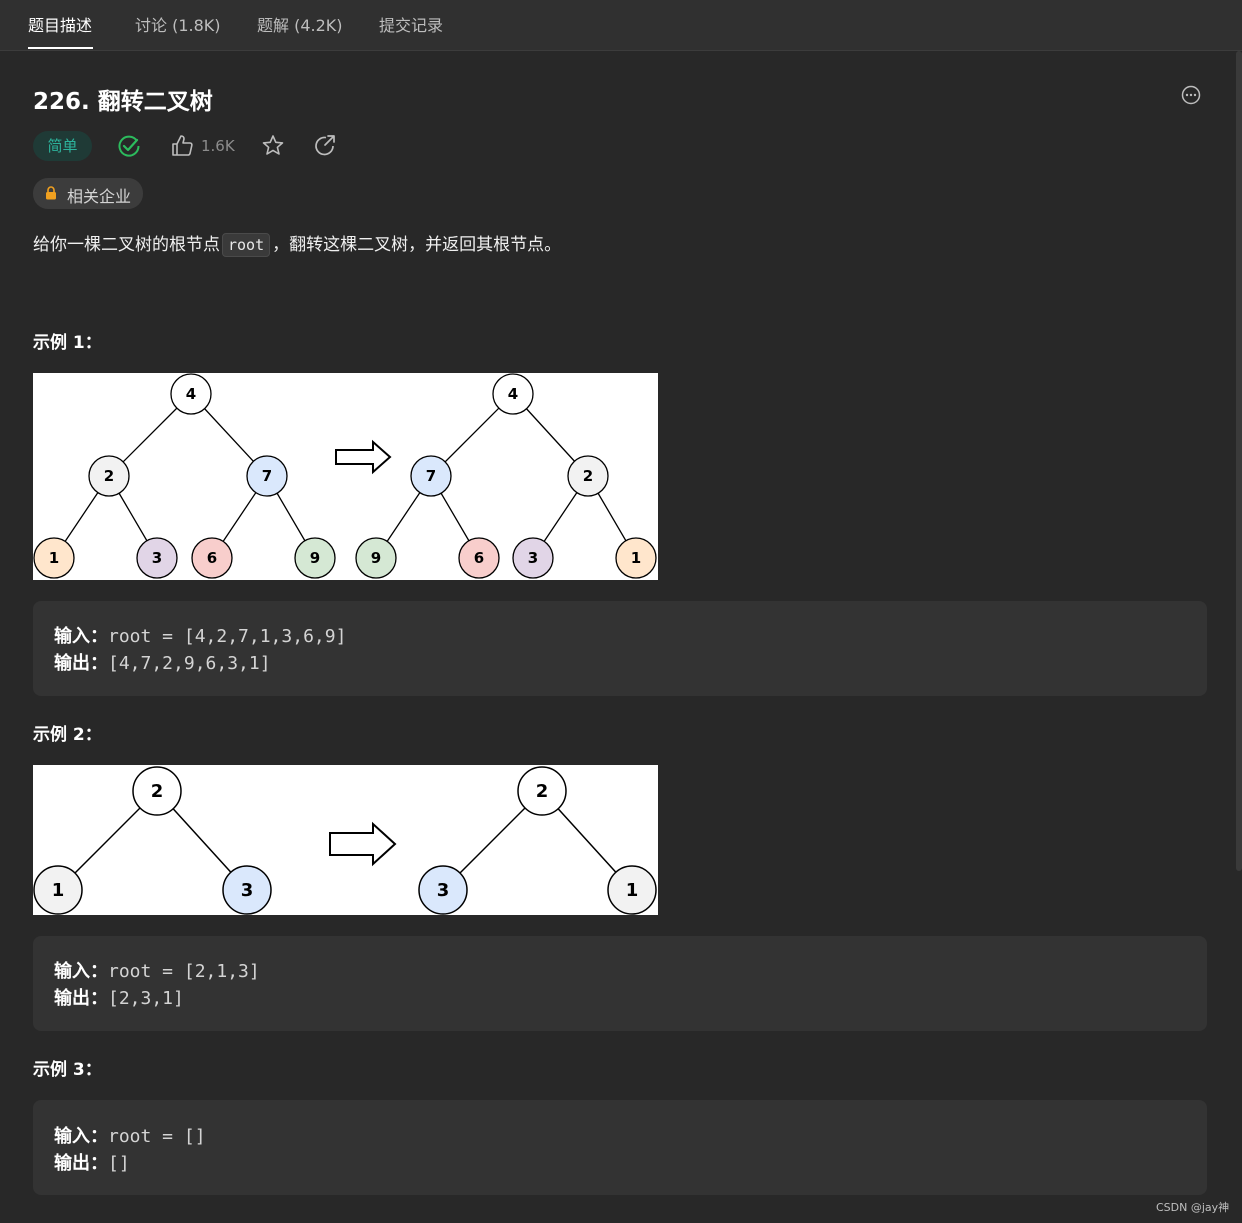 Image resolution: width=1242 pixels, height=1223 pixels. What do you see at coordinates (67, 343) in the screenshot?
I see `example-title: 示例 1：` at bounding box center [67, 343].